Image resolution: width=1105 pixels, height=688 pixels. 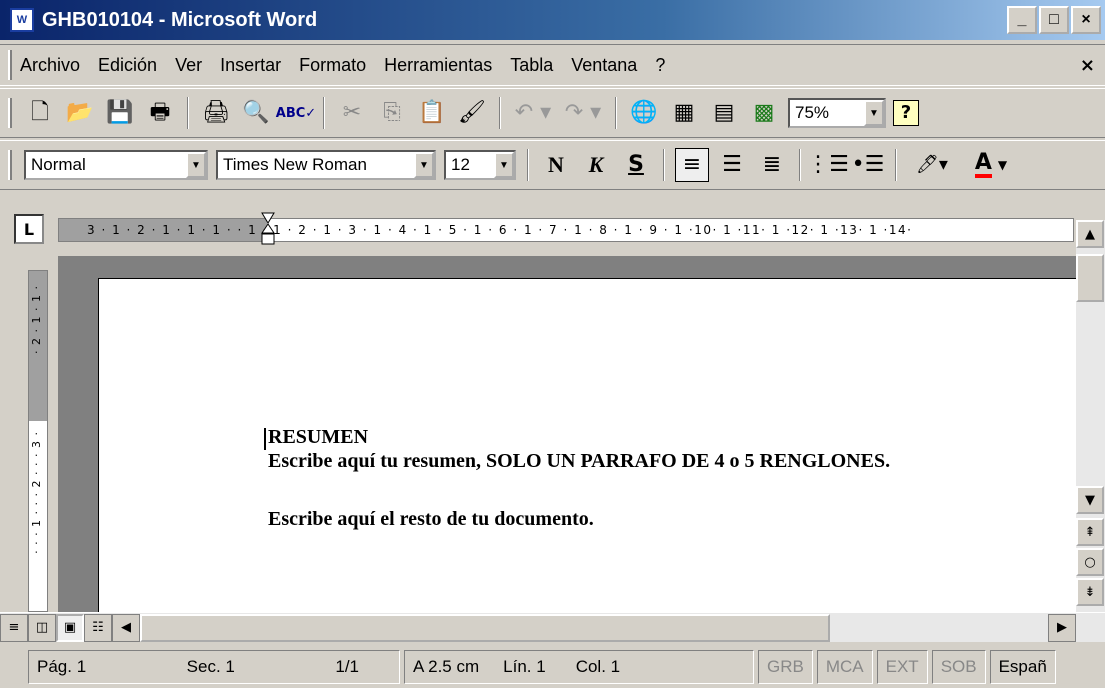 I want to click on status-sob: SOB, so click(x=958, y=667).